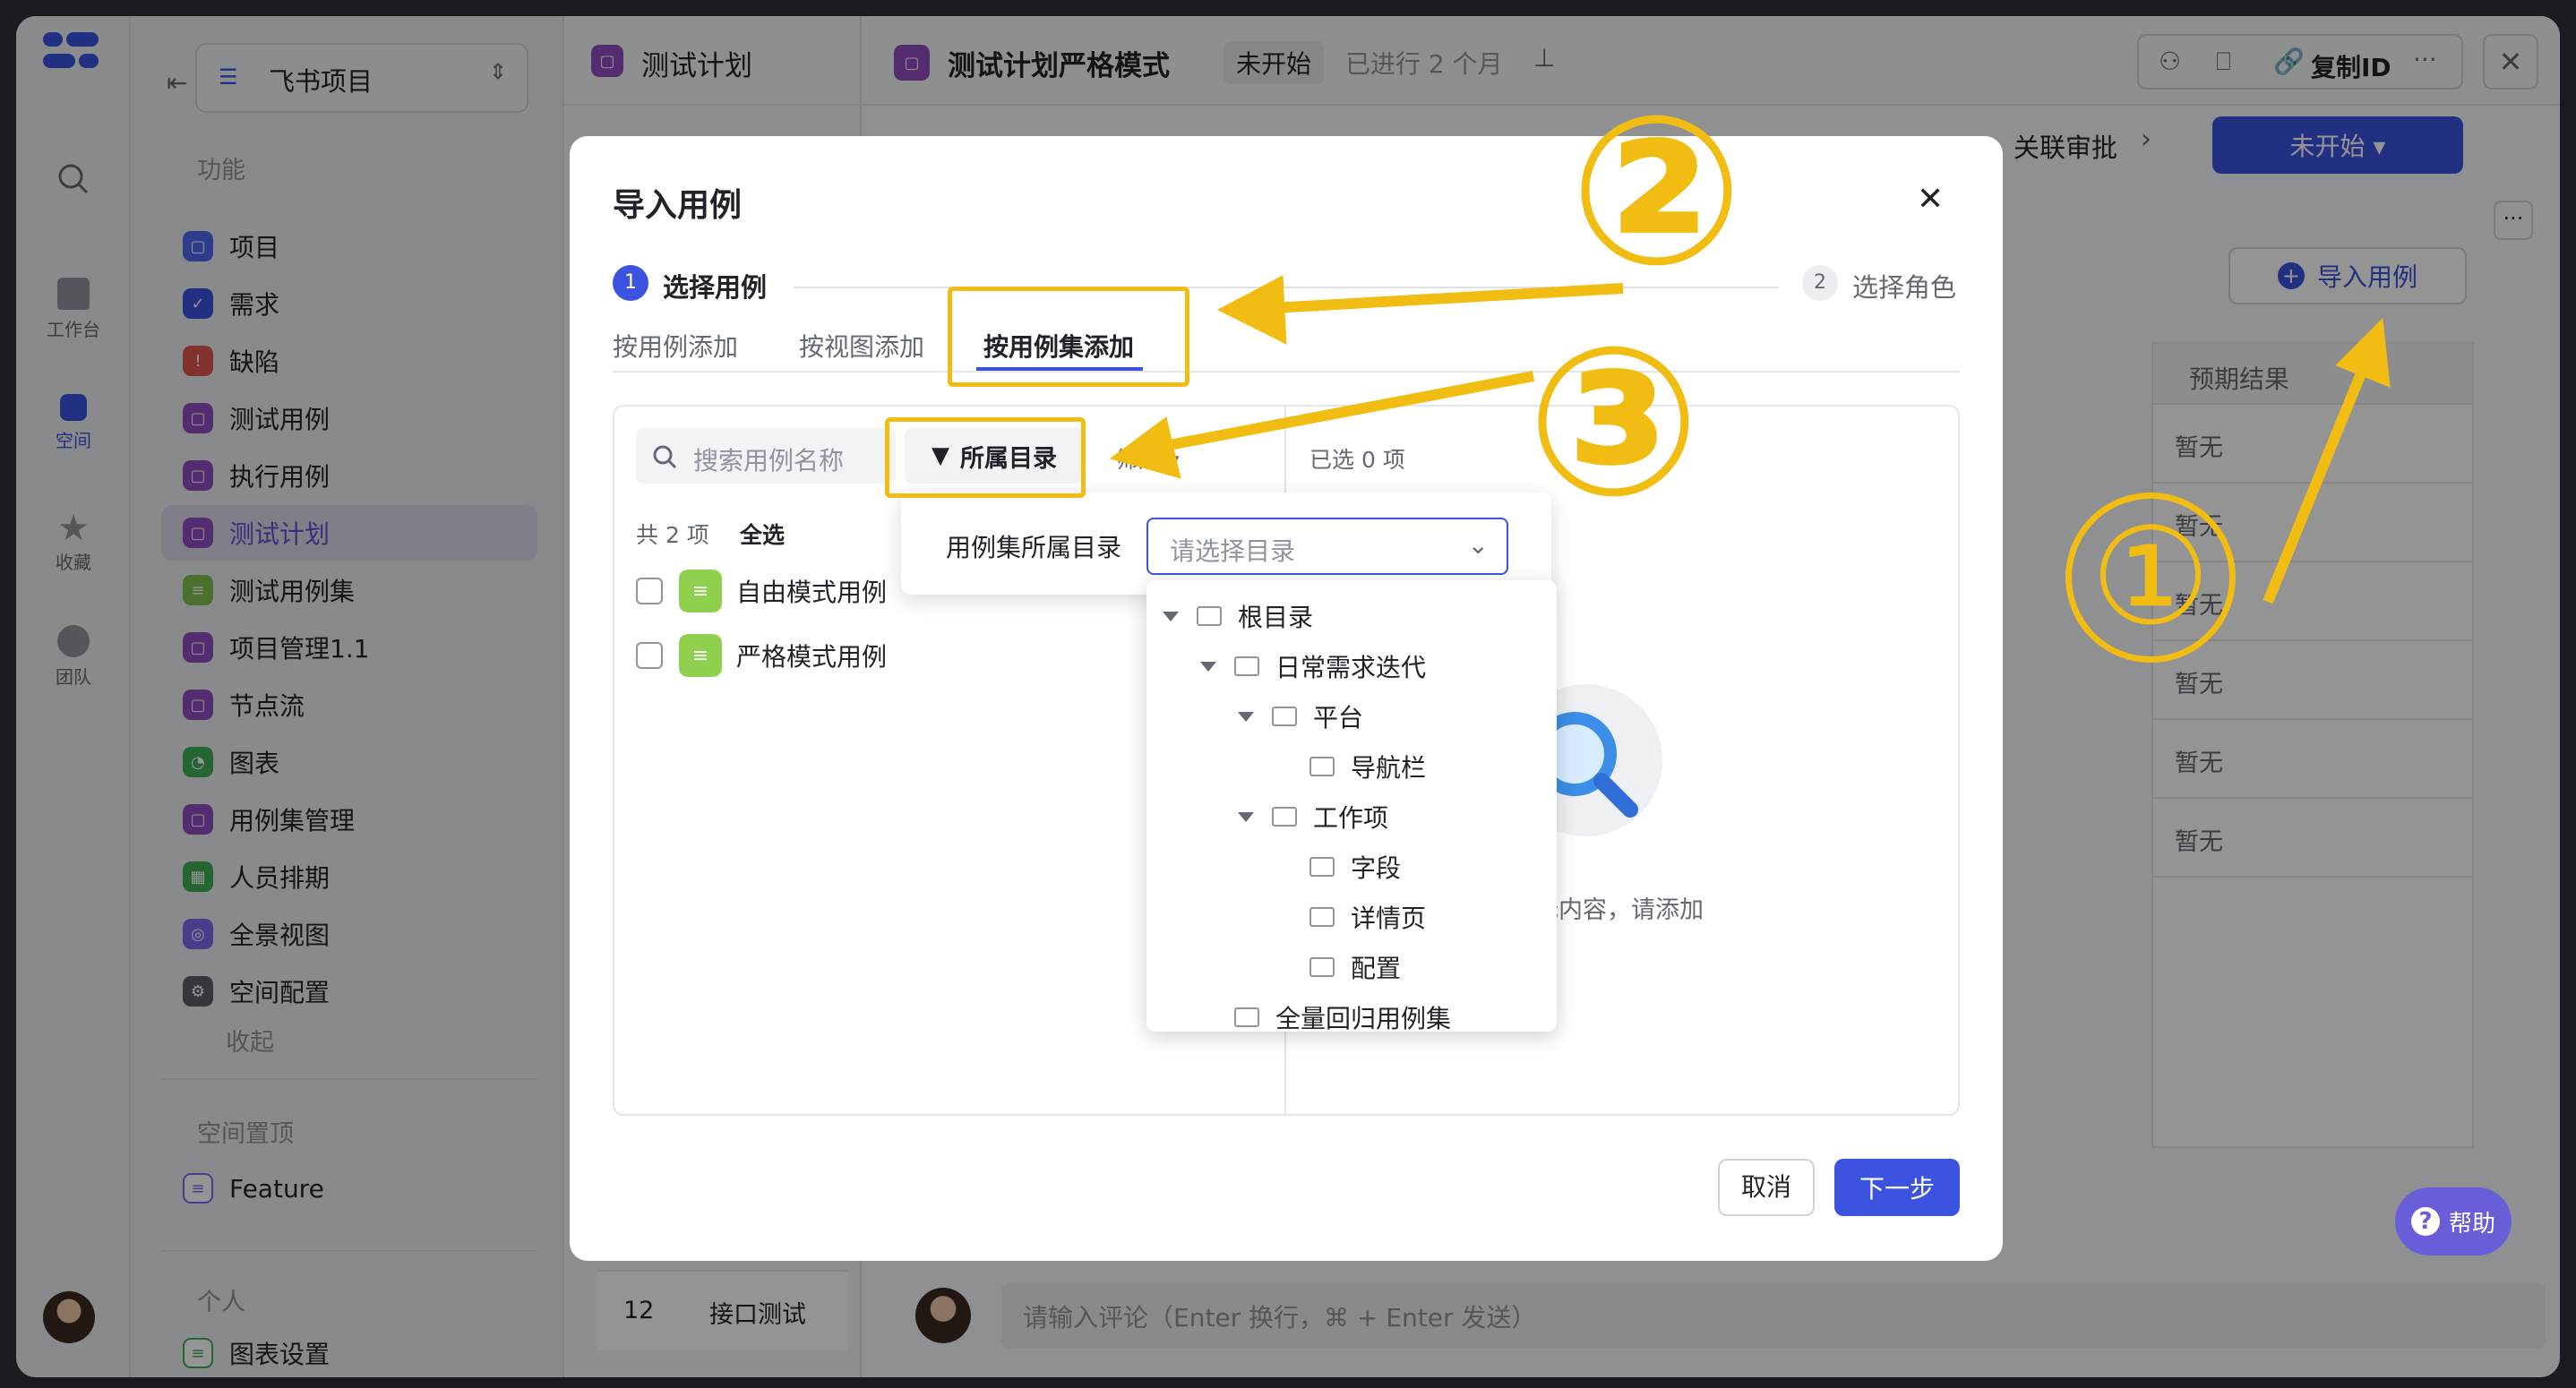  I want to click on annotation-2: ②, so click(1656, 192).